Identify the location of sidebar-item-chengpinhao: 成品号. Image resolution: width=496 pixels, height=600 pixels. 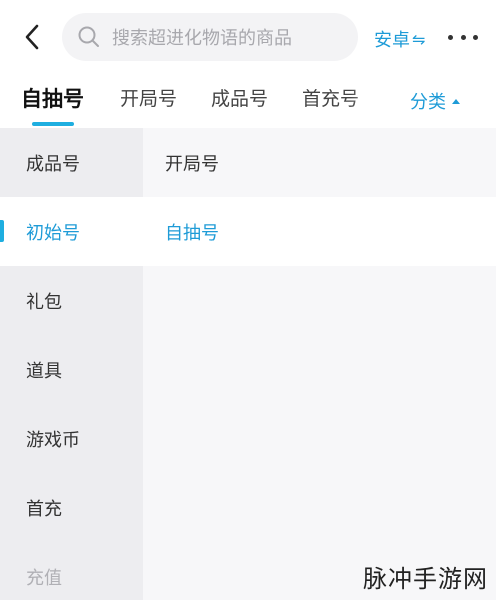
(71, 162).